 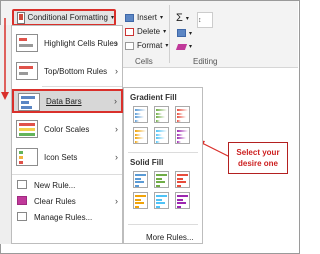 I want to click on menu-item-highlight-cells-rules: Highlight Cells Rules ›, so click(x=67, y=43).